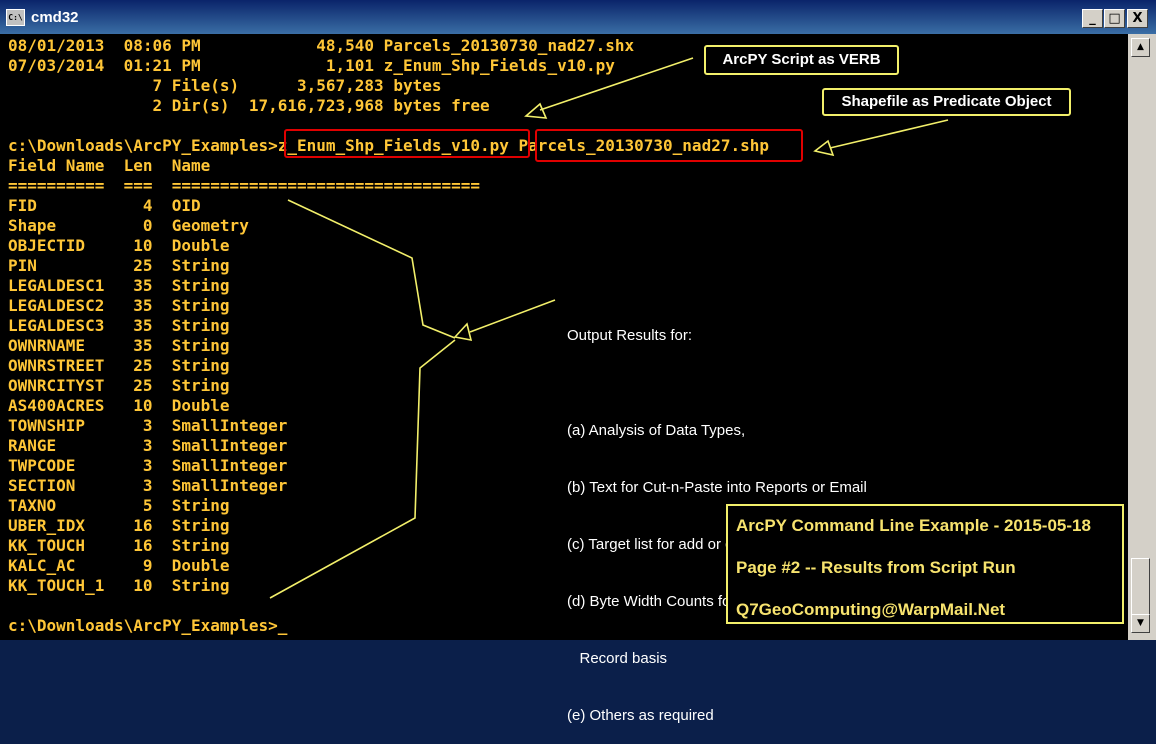  I want to click on results-arrowhead, so click(463, 332).